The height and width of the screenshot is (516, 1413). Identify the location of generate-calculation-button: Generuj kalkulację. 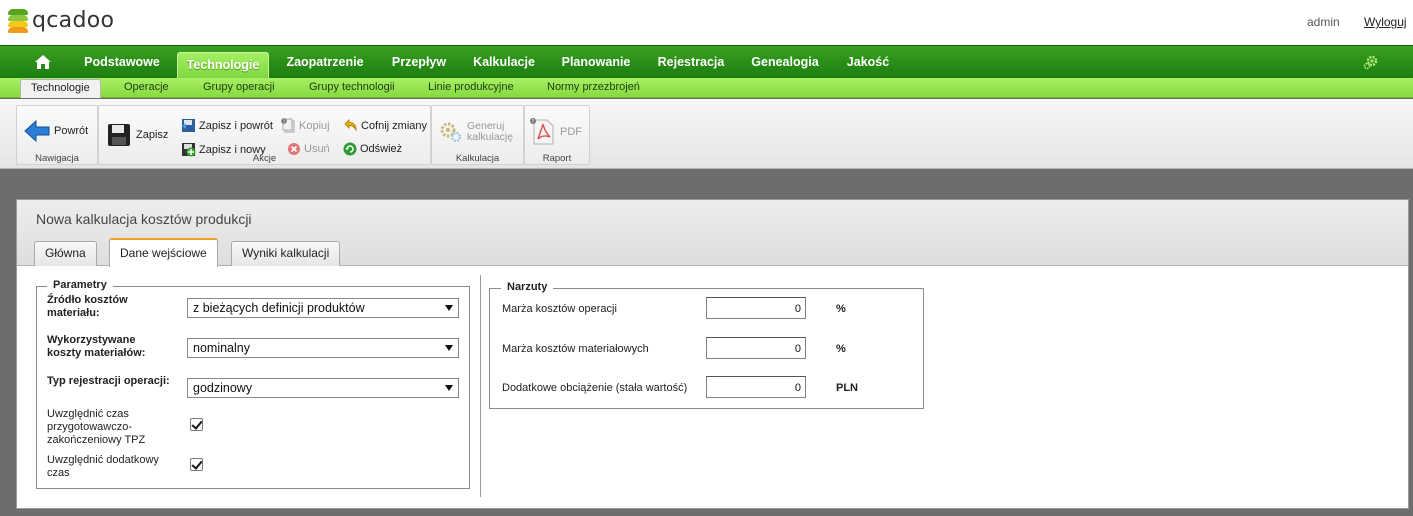
(476, 132).